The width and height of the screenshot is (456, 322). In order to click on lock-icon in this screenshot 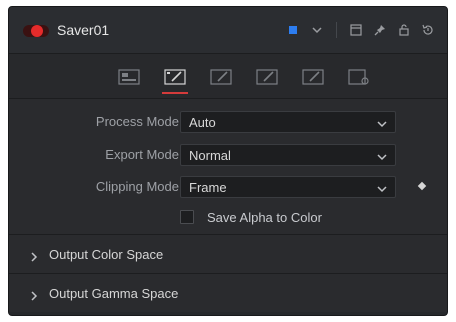, I will do `click(404, 30)`.